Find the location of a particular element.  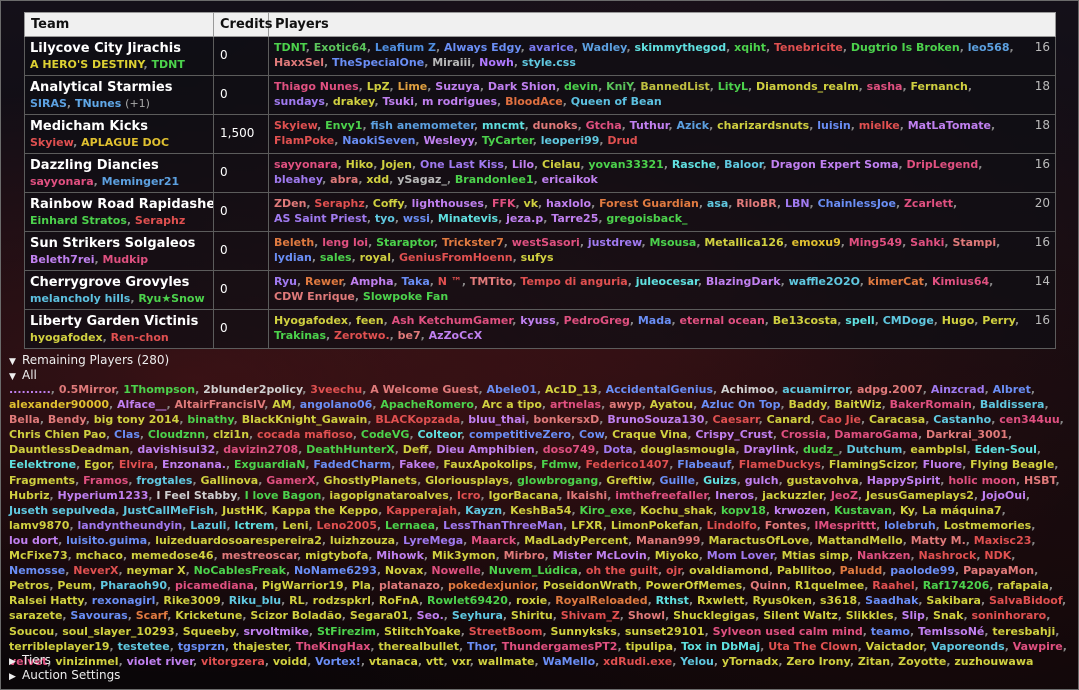

player-name: Hyperium1233 is located at coordinates (103, 495).